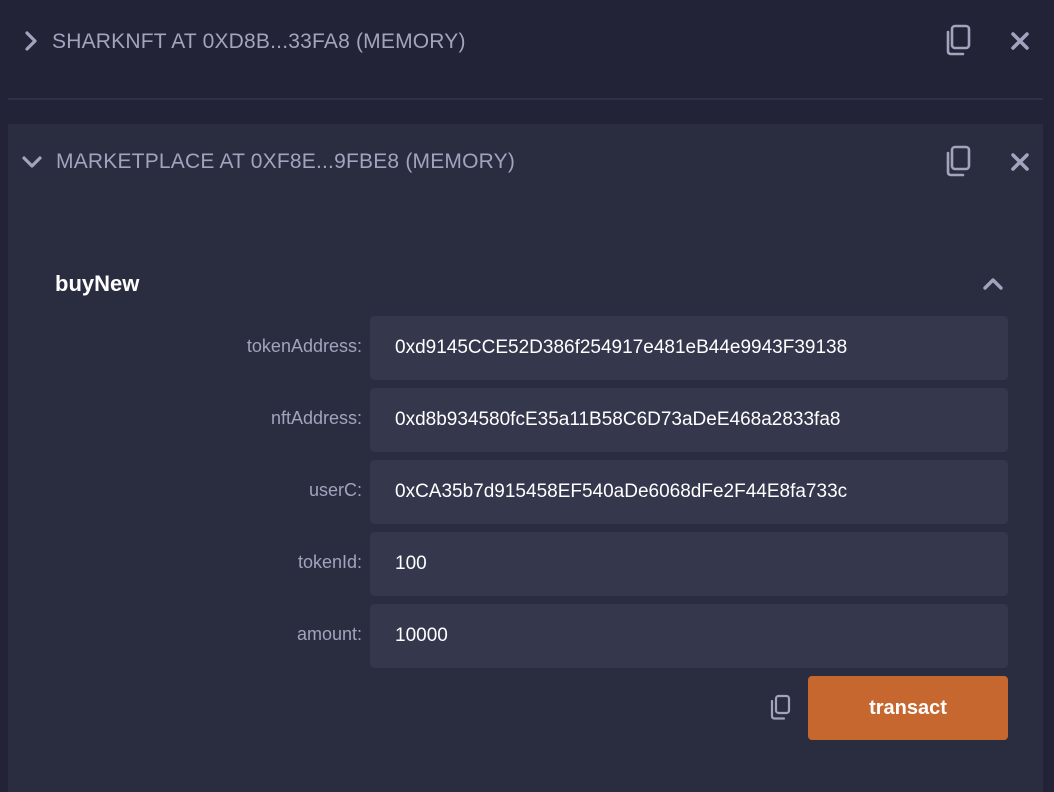  Describe the element at coordinates (316, 418) in the screenshot. I see `param-label: nftAddress:` at that location.